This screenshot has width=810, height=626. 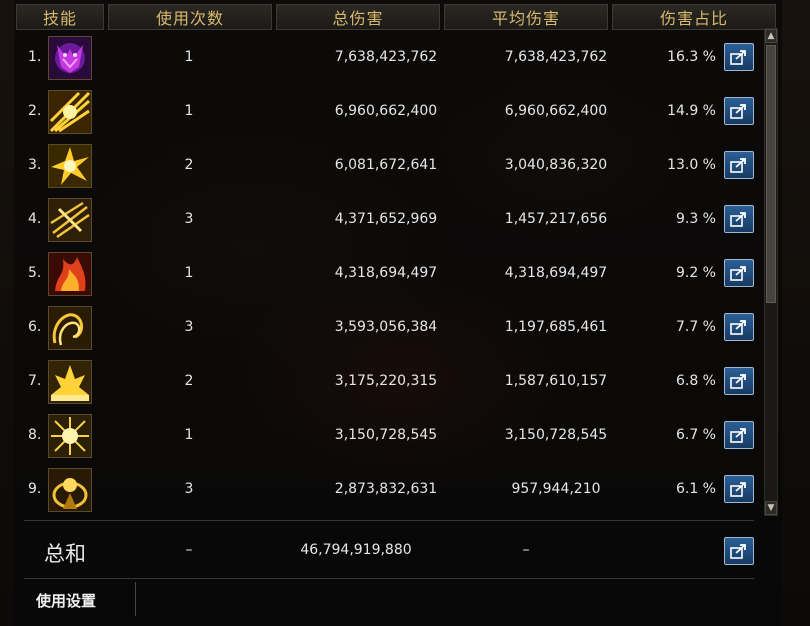 What do you see at coordinates (771, 36) in the screenshot?
I see `scroll-up-arrow-icon: ▲` at bounding box center [771, 36].